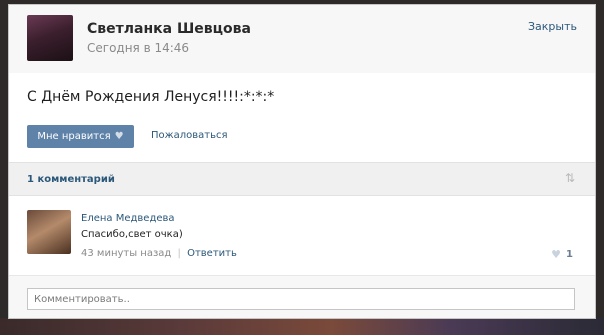  What do you see at coordinates (49, 232) in the screenshot?
I see `commenter-avatar` at bounding box center [49, 232].